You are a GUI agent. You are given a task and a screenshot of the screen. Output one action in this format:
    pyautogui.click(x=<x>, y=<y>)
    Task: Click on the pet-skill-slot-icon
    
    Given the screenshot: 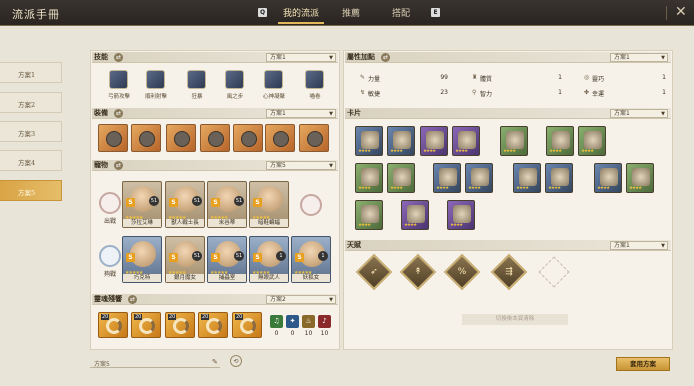 What is the action you would take?
    pyautogui.click(x=311, y=205)
    